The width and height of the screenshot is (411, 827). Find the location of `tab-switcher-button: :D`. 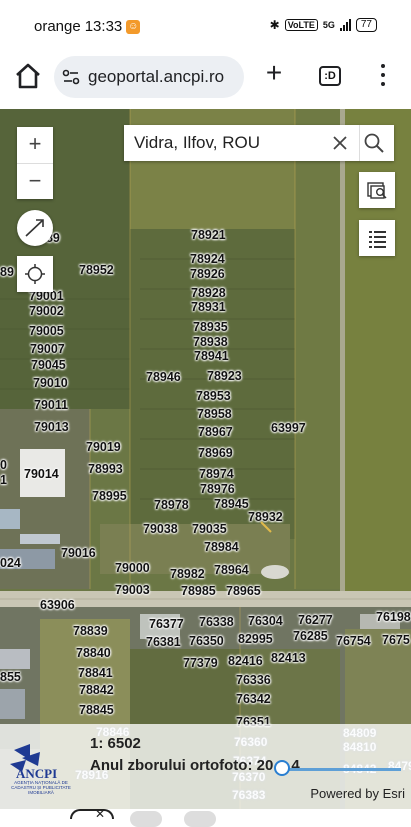

tab-switcher-button: :D is located at coordinates (330, 76).